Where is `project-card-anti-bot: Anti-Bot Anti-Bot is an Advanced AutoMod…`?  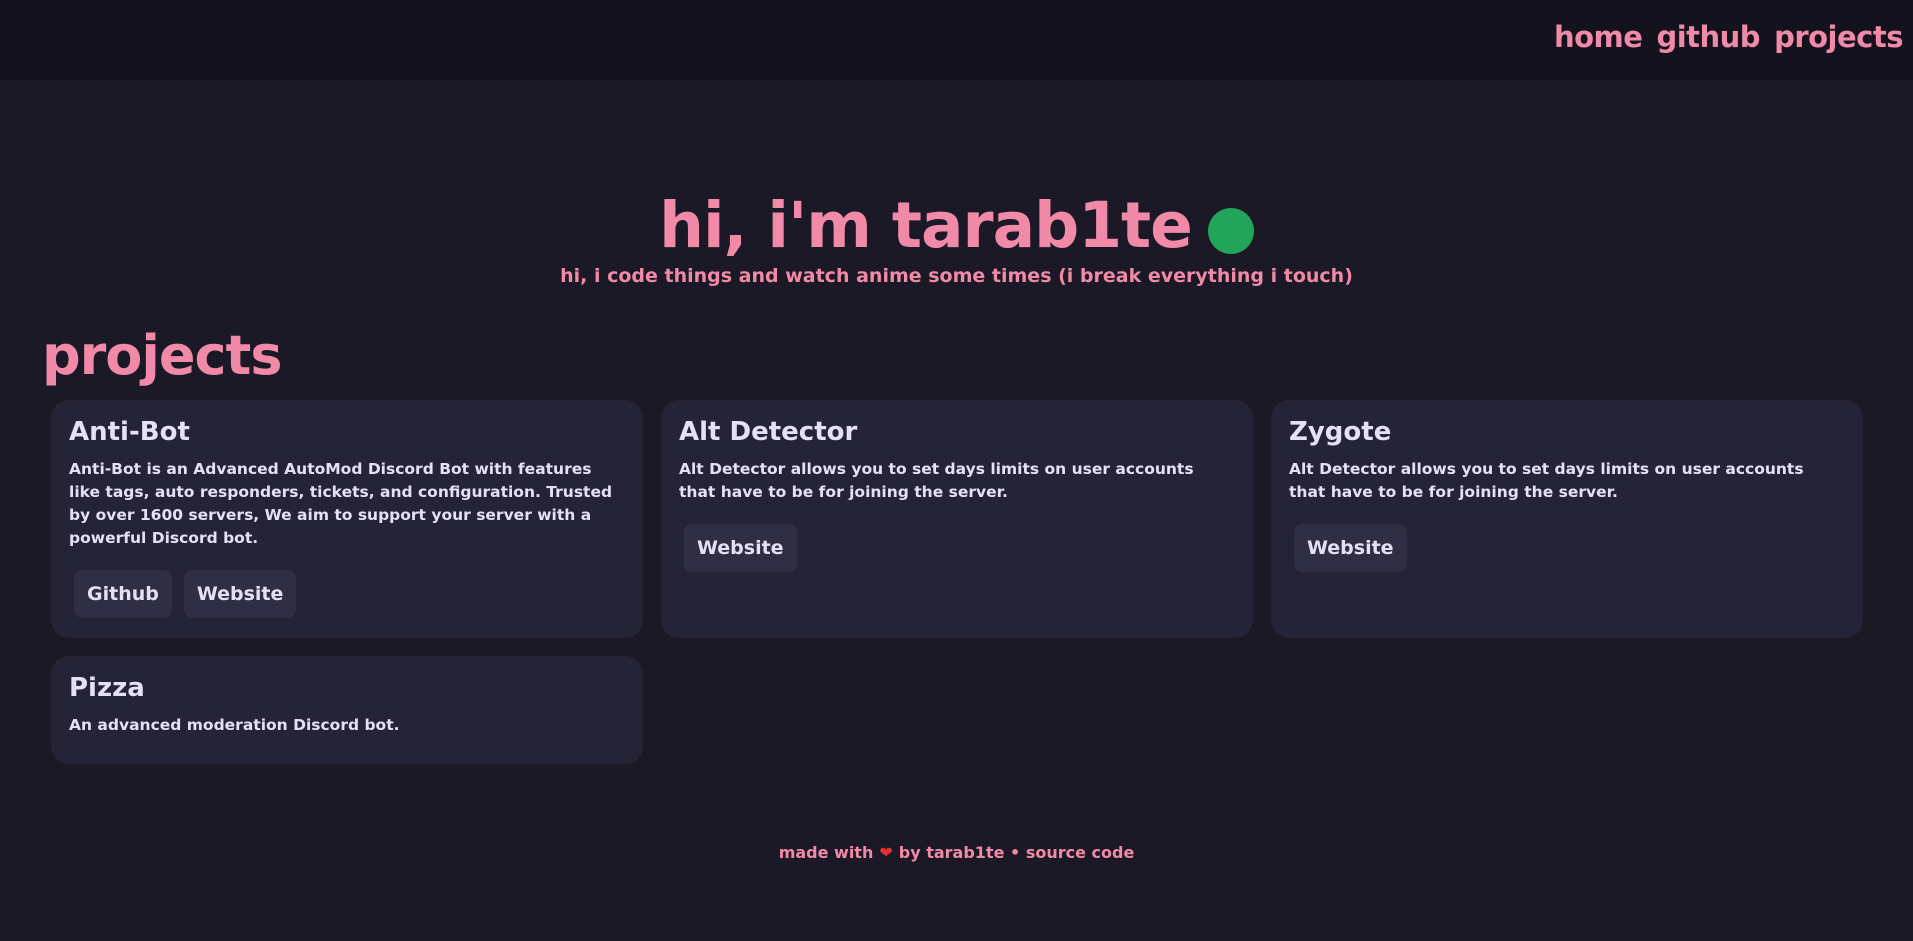 project-card-anti-bot: Anti-Bot Anti-Bot is an Advanced AutoMod… is located at coordinates (347, 519).